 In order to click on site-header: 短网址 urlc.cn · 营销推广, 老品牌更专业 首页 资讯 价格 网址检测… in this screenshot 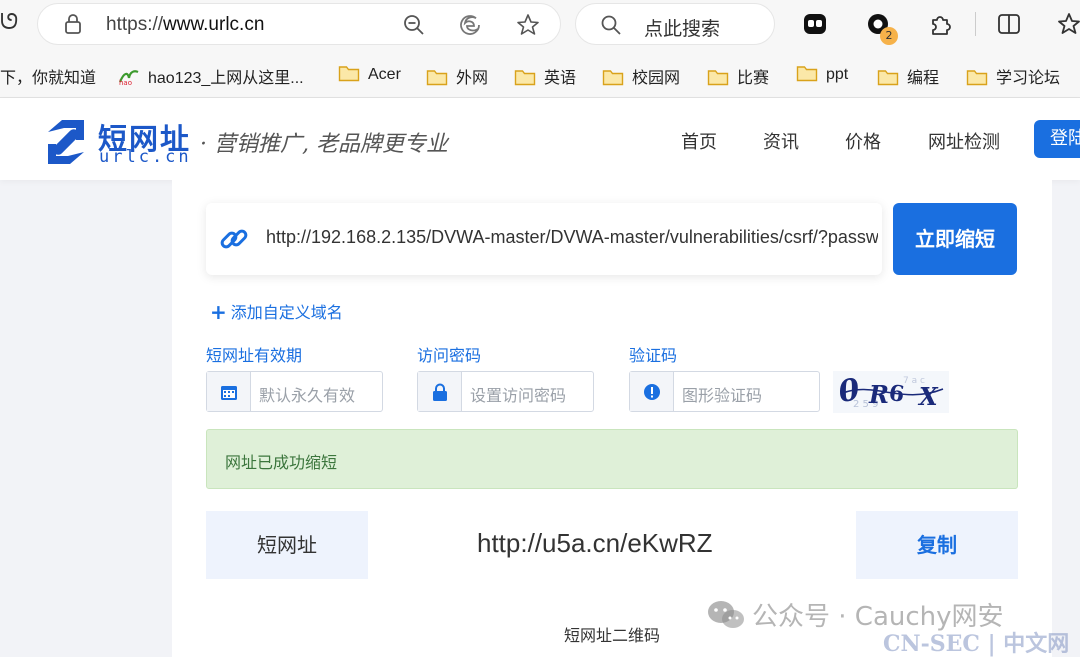, I will do `click(540, 139)`.